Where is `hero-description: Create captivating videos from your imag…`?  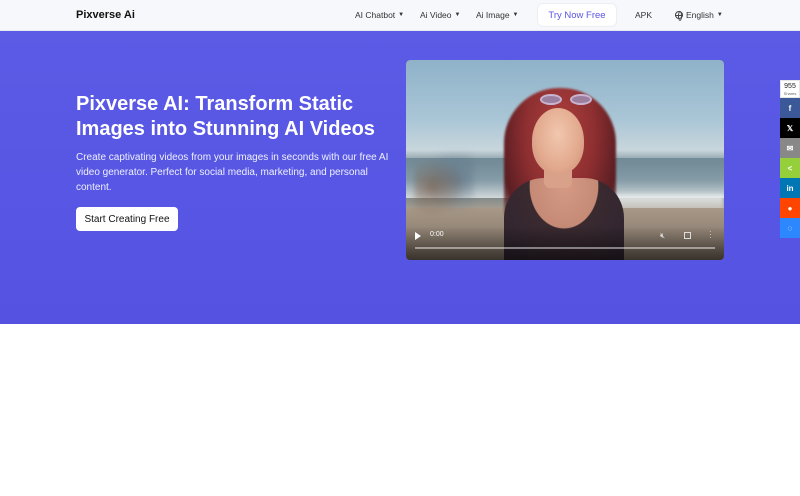 hero-description: Create captivating videos from your imag… is located at coordinates (232, 172).